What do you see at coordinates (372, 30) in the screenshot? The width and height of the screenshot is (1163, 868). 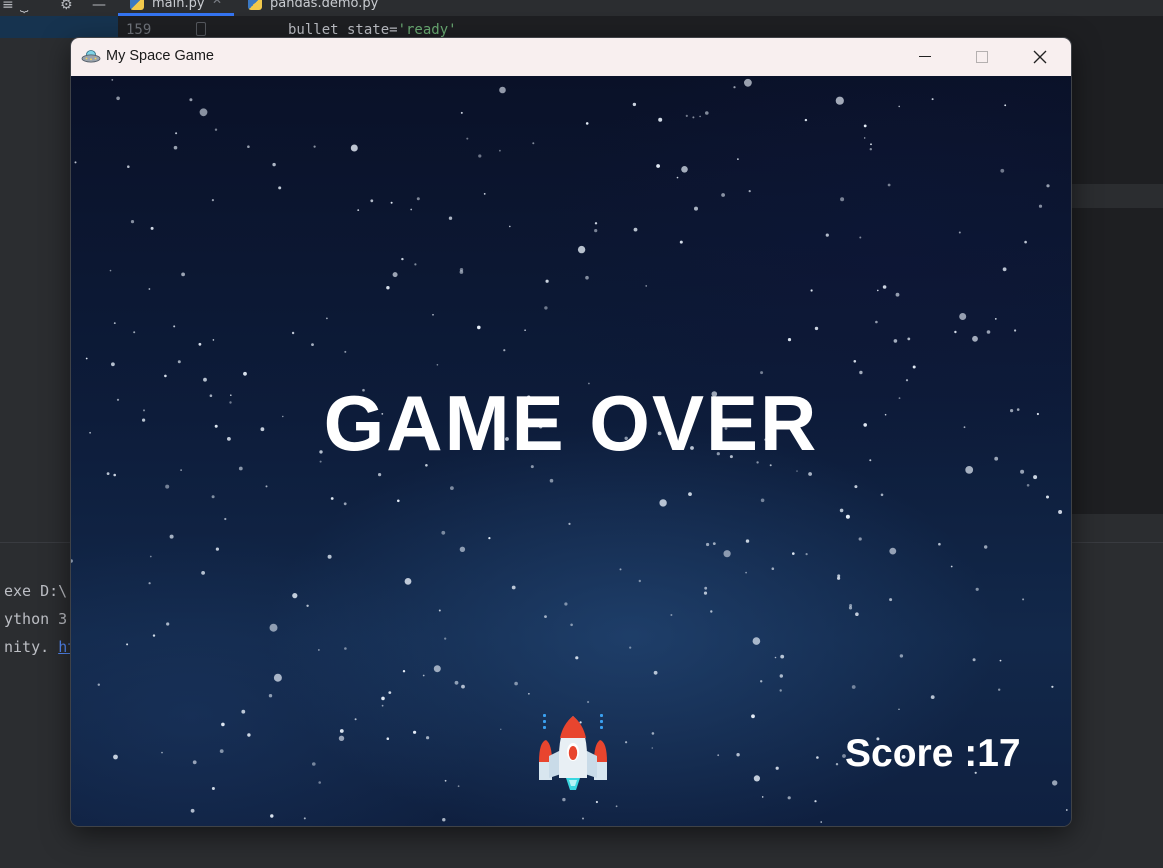 I see `code-line: bullet_state='ready'` at bounding box center [372, 30].